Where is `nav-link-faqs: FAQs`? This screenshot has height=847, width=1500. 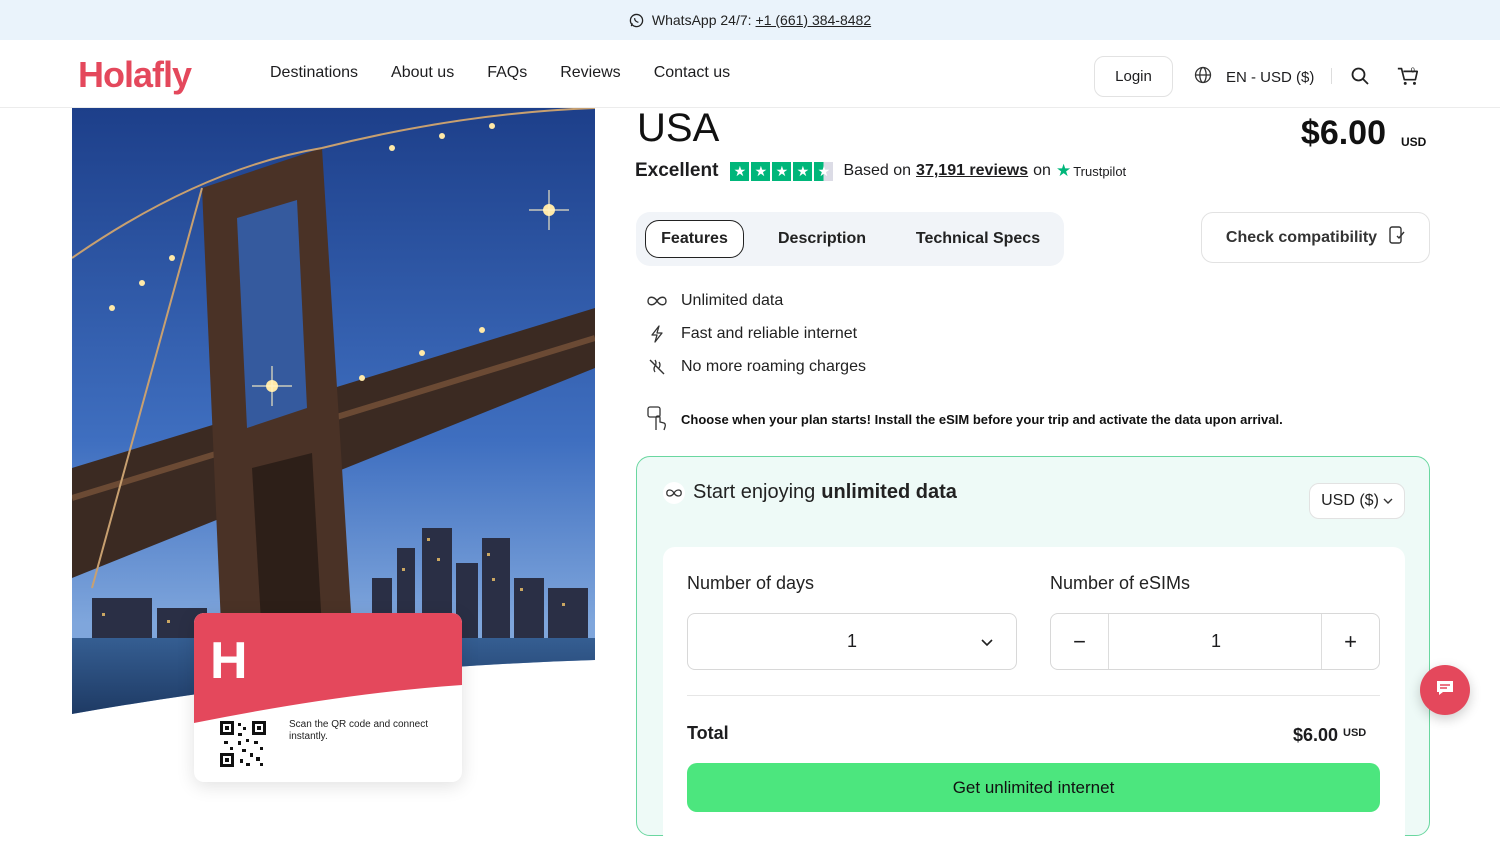
nav-link-faqs: FAQs is located at coordinates (507, 73).